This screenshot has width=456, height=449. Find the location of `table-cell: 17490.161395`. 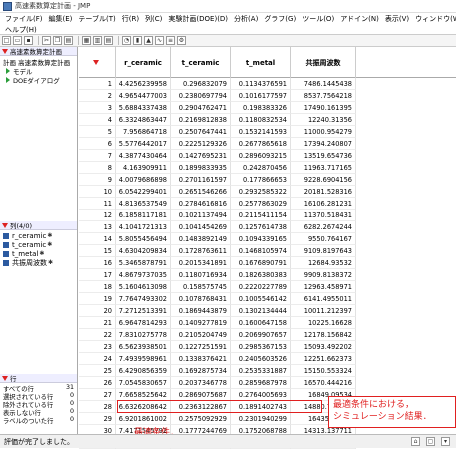

table-cell: 17490.161395 is located at coordinates (323, 107).